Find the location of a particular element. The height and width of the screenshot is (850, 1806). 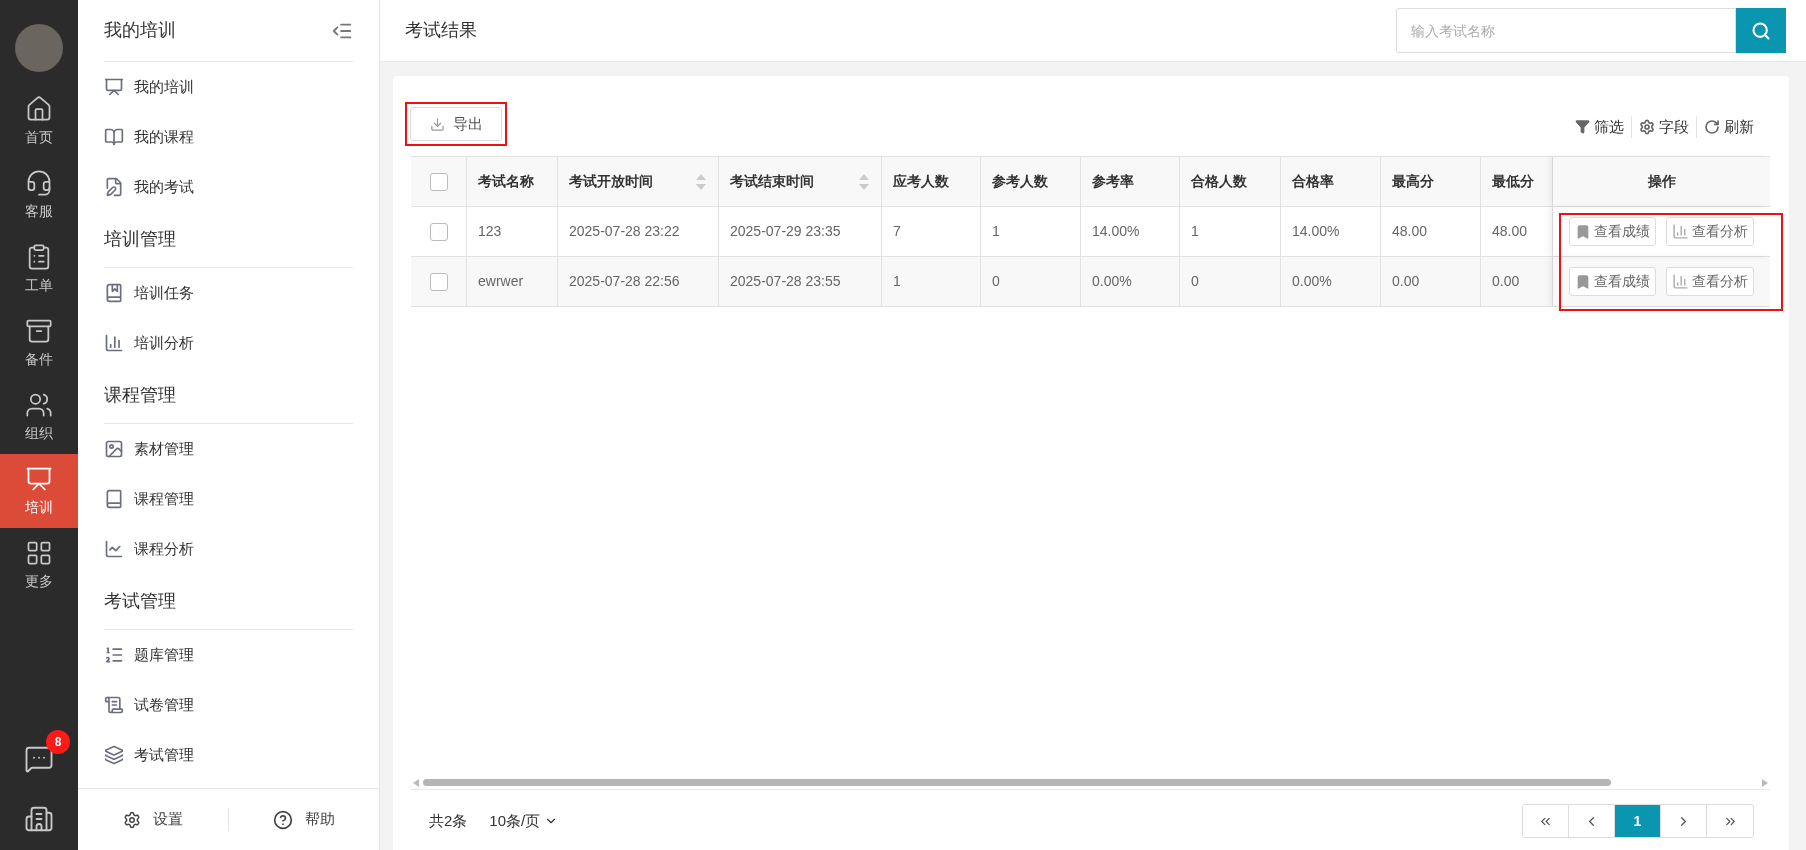

rail-item: 客服 is located at coordinates (39, 195).